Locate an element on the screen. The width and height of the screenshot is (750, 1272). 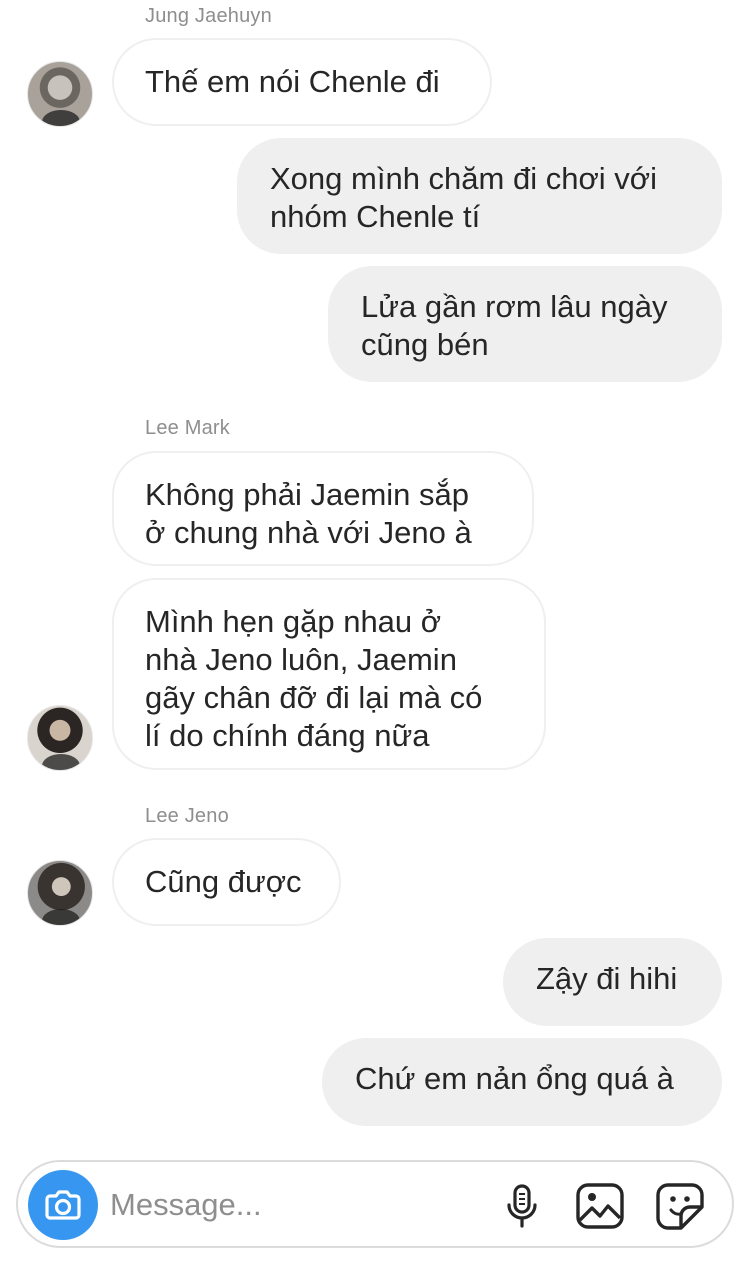
message-bubble-incoming: Thế em nói Chenle đi is located at coordinates (302, 82).